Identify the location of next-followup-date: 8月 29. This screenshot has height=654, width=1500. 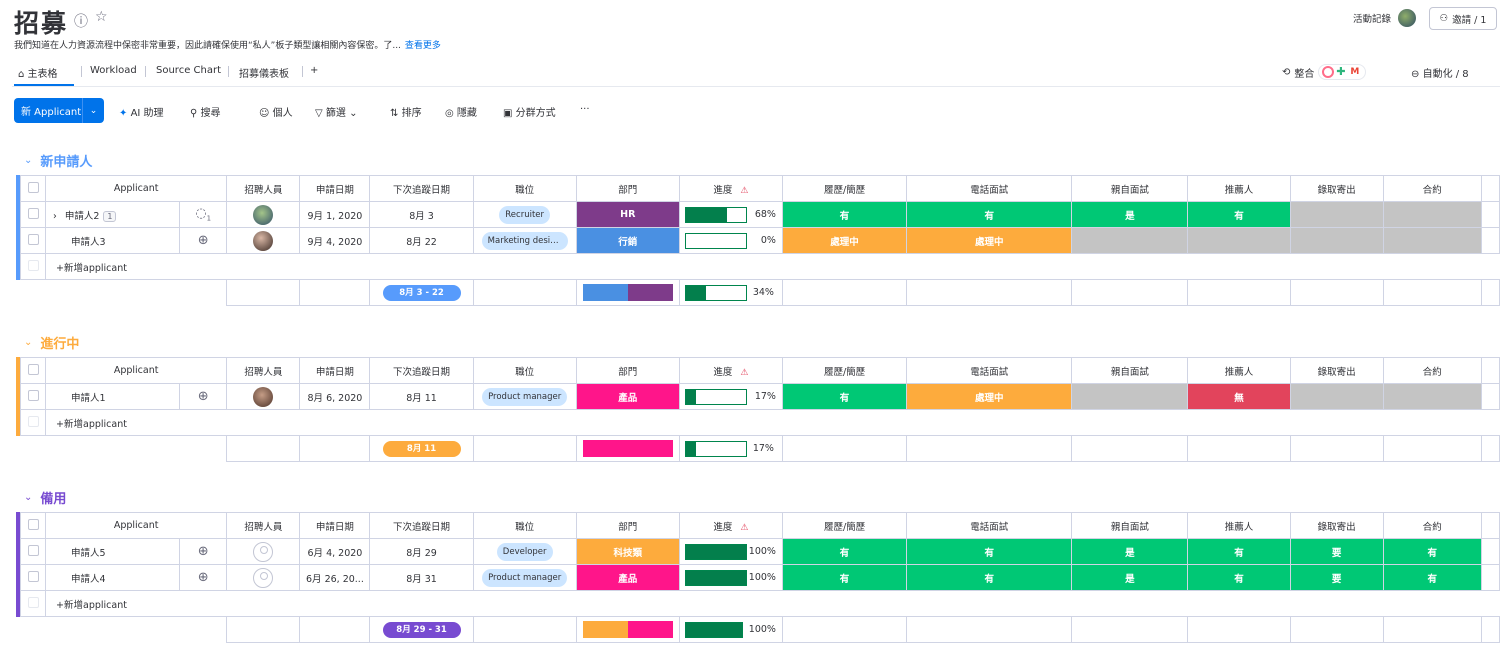
(421, 551).